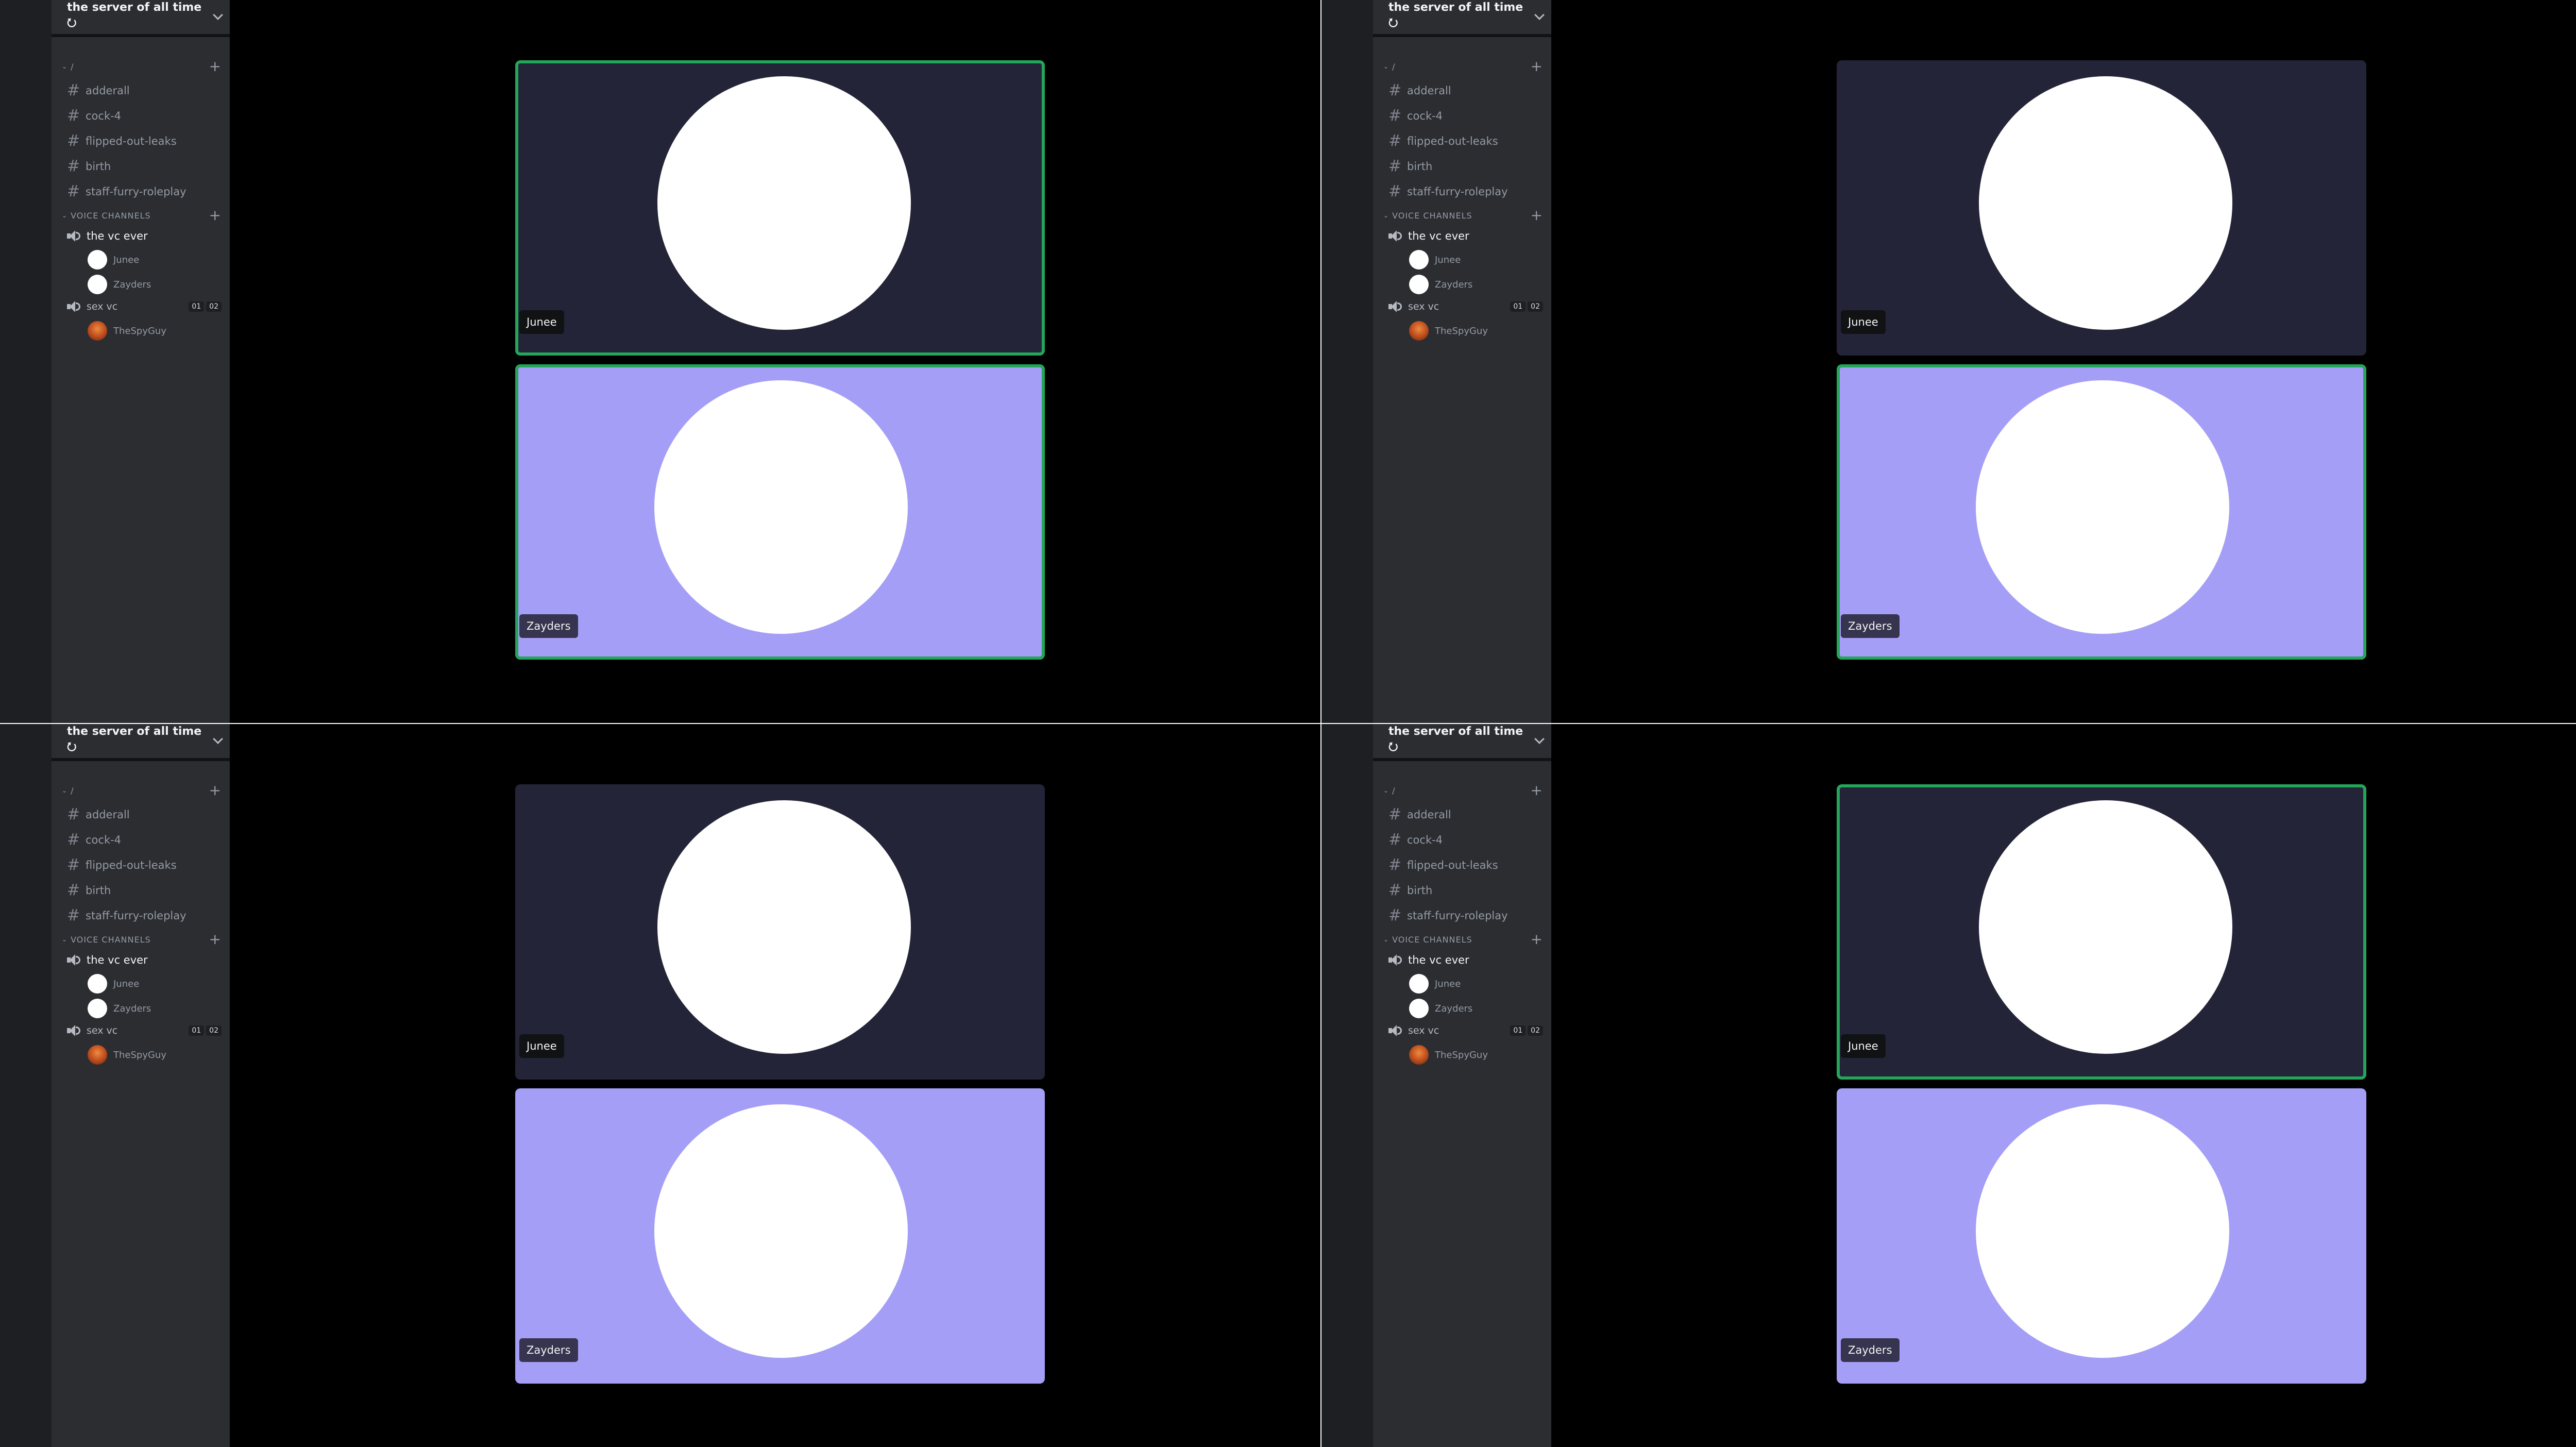 Image resolution: width=2576 pixels, height=1447 pixels. I want to click on channel-name: birth, so click(1420, 166).